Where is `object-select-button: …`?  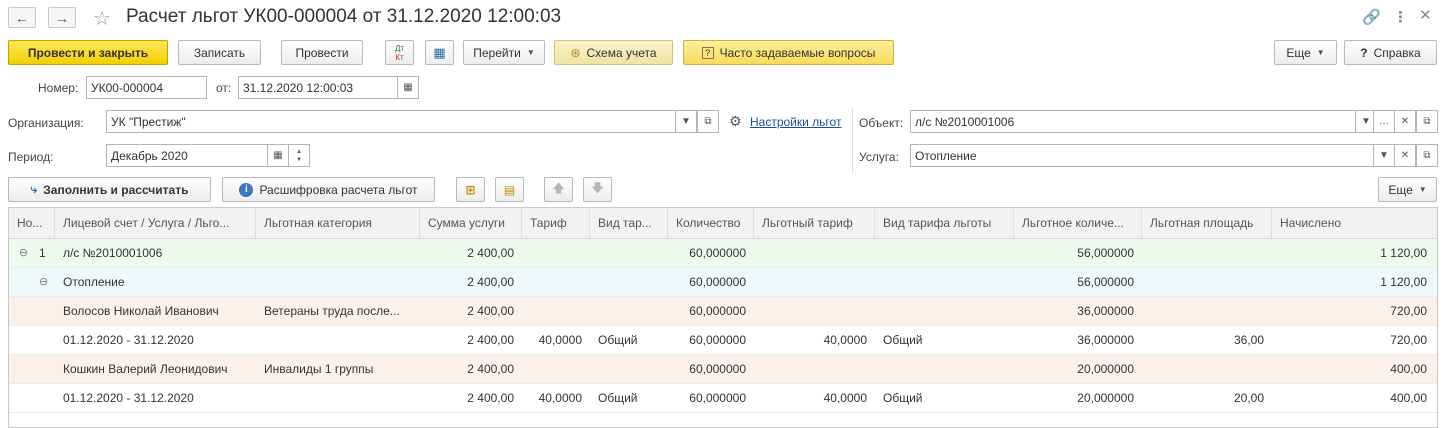
object-select-button: … is located at coordinates (1384, 121).